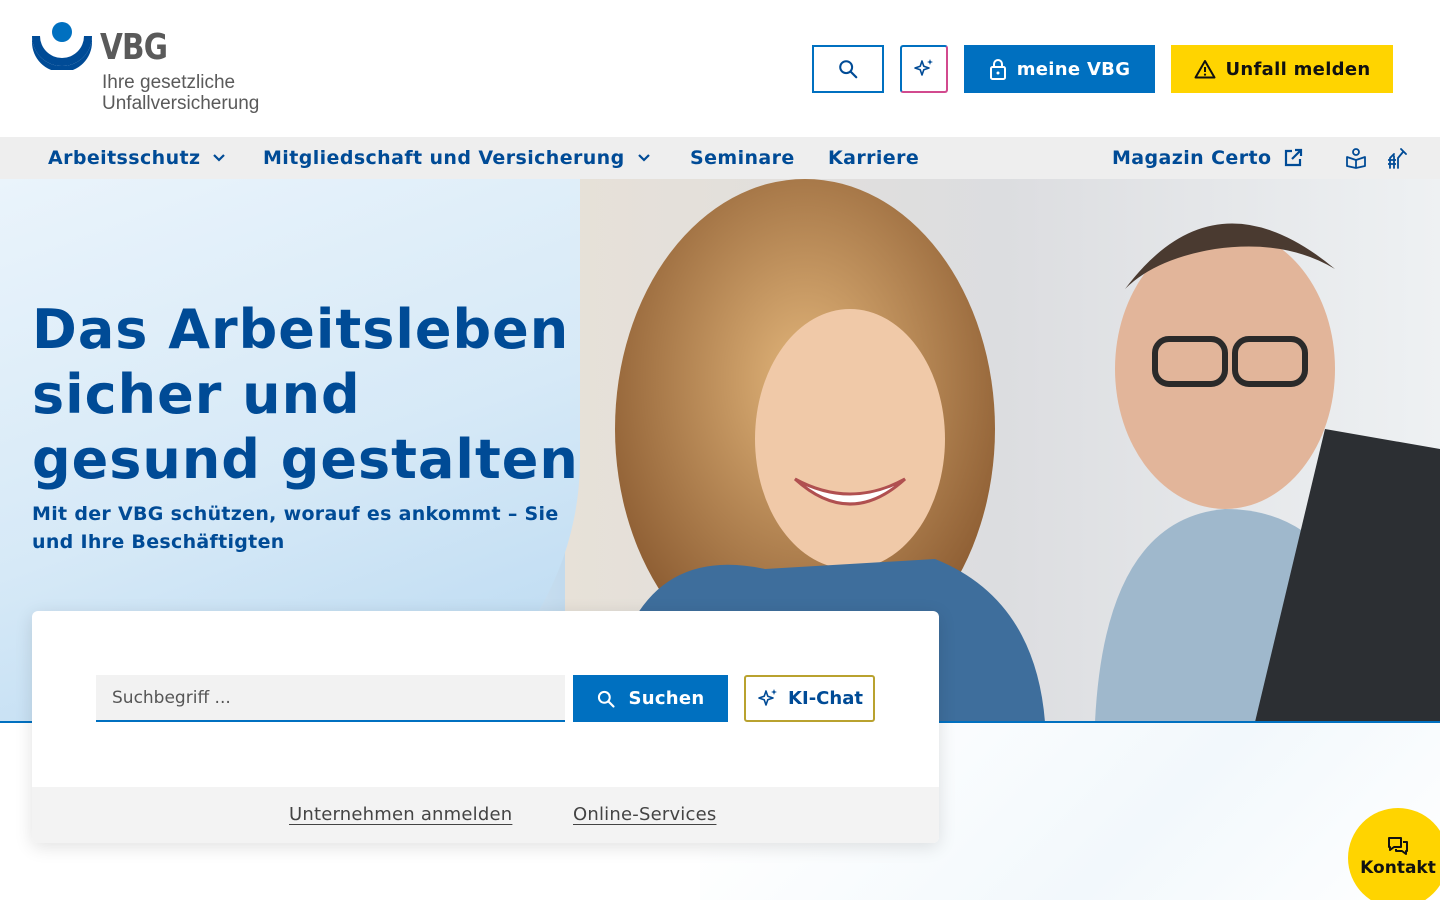 This screenshot has height=900, width=1440. I want to click on nav-item-label: Mitgliedschaft und Versicherung, so click(444, 158).